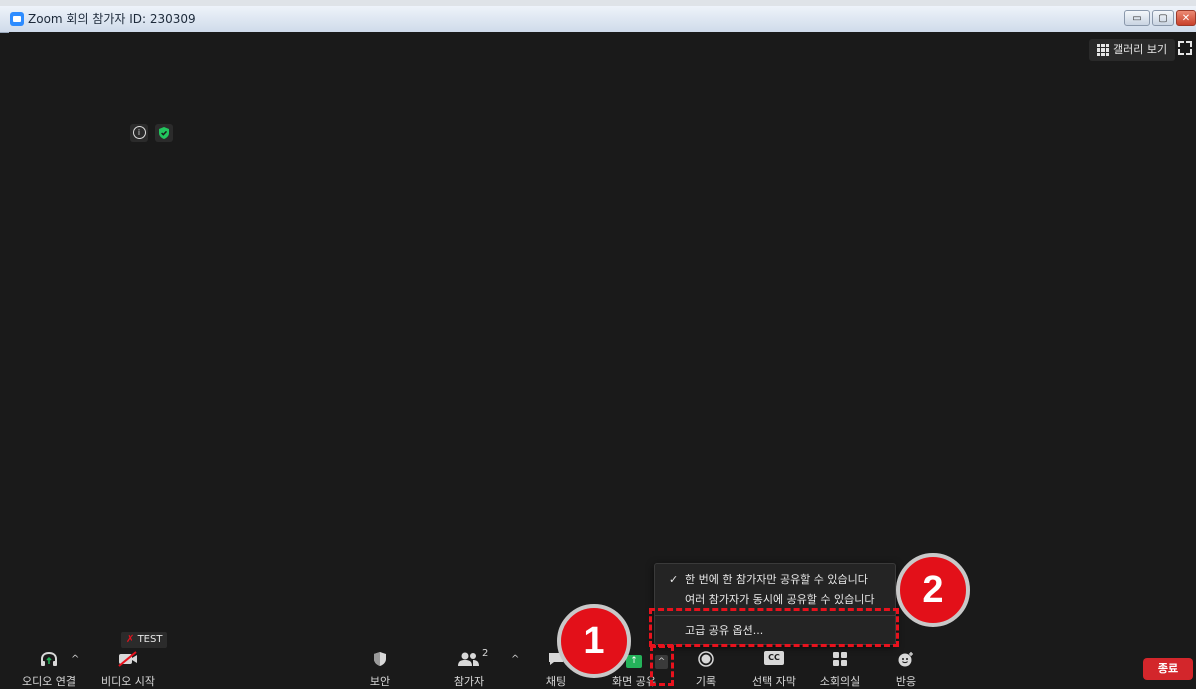 Image resolution: width=1196 pixels, height=689 pixels. Describe the element at coordinates (380, 681) in the screenshot. I see `security-label: 보안` at that location.